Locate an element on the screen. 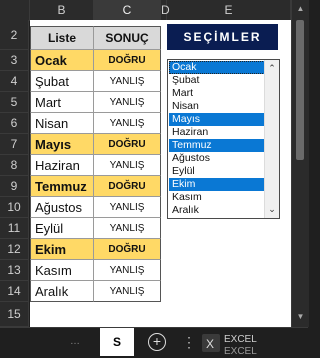 Image resolution: width=320 pixels, height=358 pixels. listbox-option: Haziran is located at coordinates (217, 132).